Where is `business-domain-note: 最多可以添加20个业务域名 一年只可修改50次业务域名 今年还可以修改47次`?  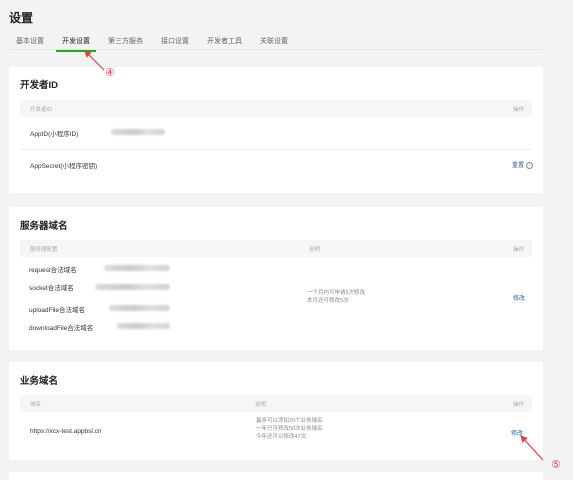
business-domain-note: 最多可以添加20个业务域名 一年只可修改50次业务域名 今年还可以修改47次 is located at coordinates (289, 429).